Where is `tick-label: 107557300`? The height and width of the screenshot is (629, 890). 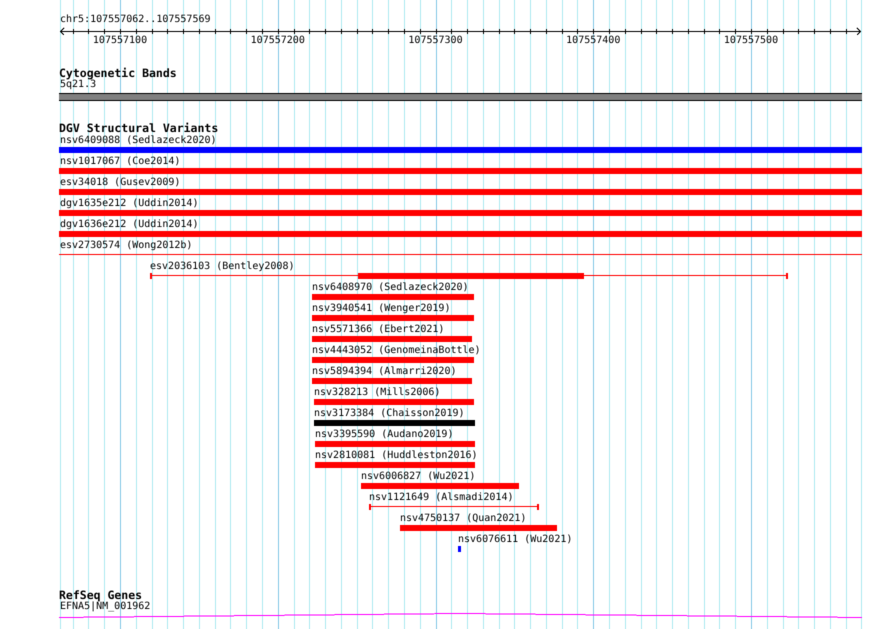
tick-label: 107557300 is located at coordinates (435, 40).